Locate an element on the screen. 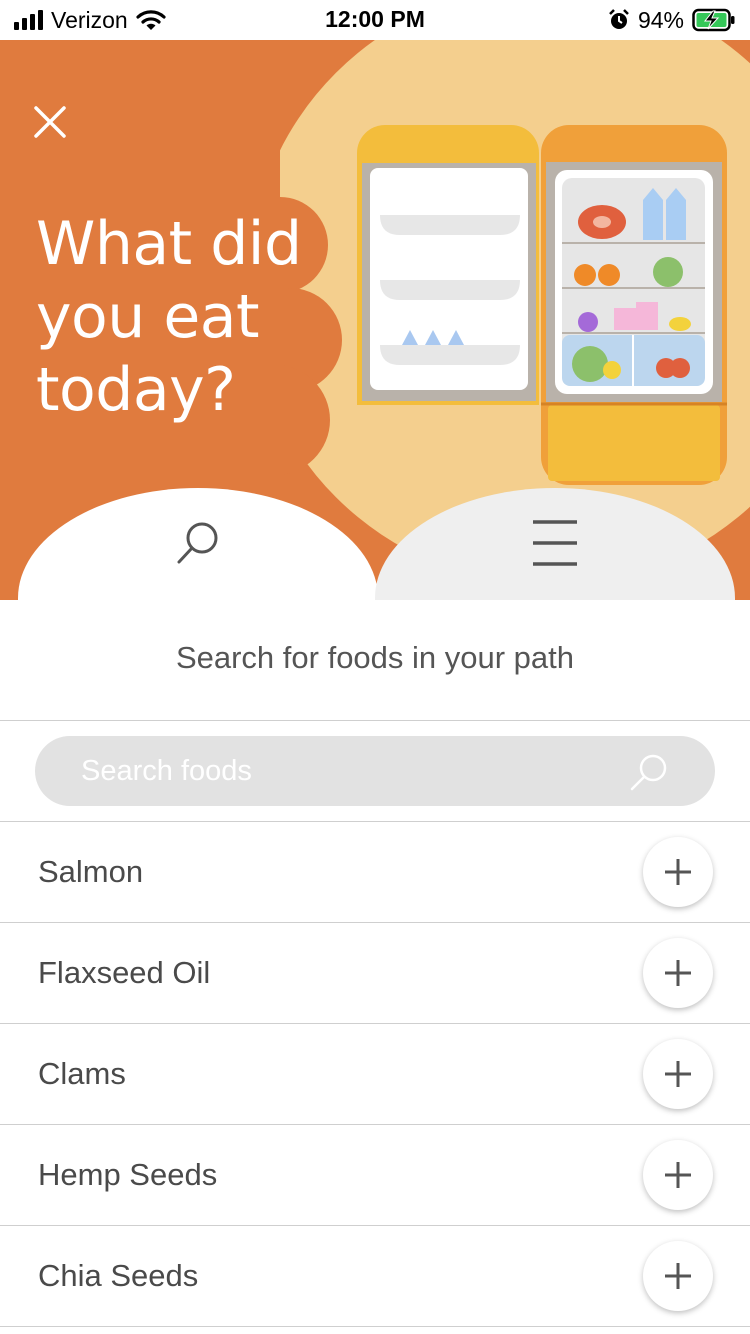  list-item: Flaxseed Oil is located at coordinates (375, 973).